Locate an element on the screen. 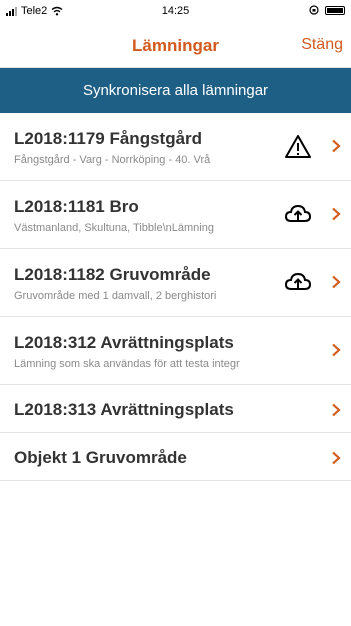 This screenshot has height=626, width=351. page-title: Lämningar is located at coordinates (175, 45).